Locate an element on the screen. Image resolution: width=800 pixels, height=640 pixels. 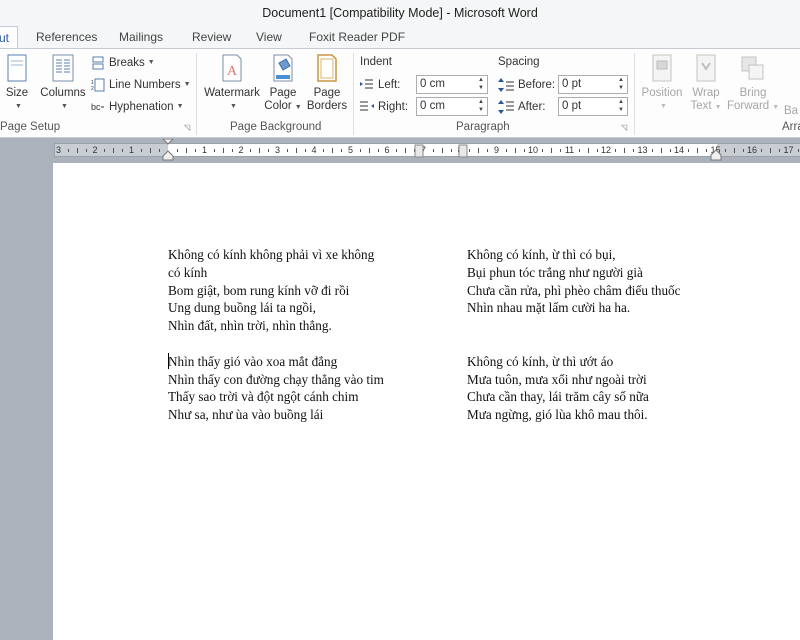
wrap-text-icon is located at coordinates (706, 68).